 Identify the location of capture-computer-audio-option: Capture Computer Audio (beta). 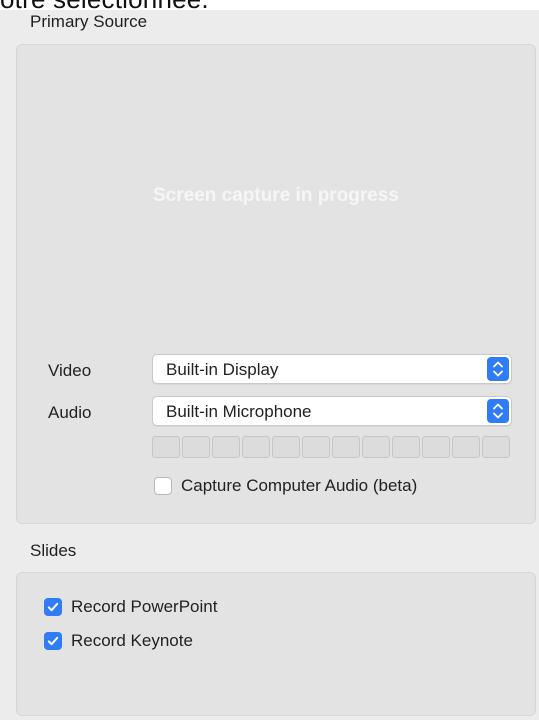
(285, 486).